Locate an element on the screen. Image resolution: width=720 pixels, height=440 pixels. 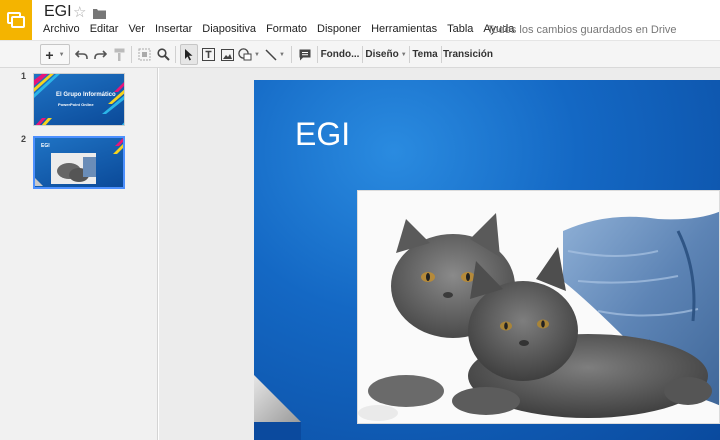
slide-number: 1 is located at coordinates (24, 76).